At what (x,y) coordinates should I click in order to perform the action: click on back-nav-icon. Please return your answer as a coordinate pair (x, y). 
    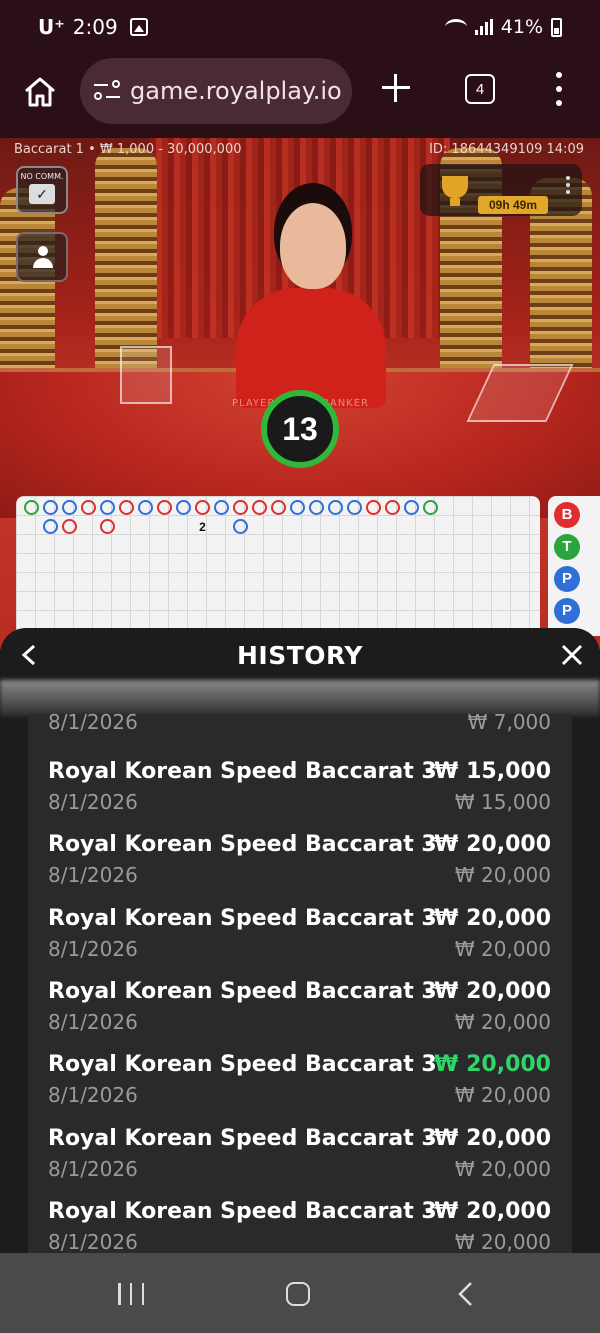
    Looking at the image, I should click on (466, 1294).